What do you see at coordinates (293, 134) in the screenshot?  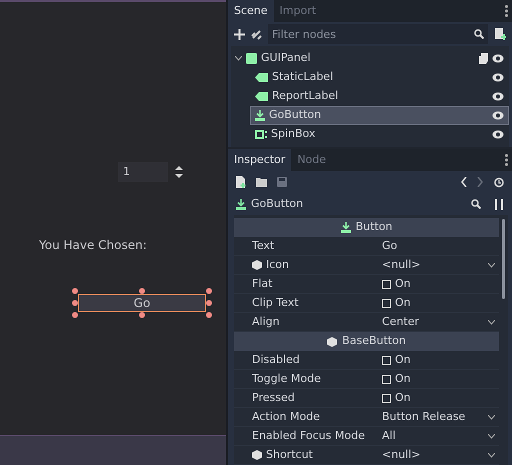 I see `node-name: SpinBox` at bounding box center [293, 134].